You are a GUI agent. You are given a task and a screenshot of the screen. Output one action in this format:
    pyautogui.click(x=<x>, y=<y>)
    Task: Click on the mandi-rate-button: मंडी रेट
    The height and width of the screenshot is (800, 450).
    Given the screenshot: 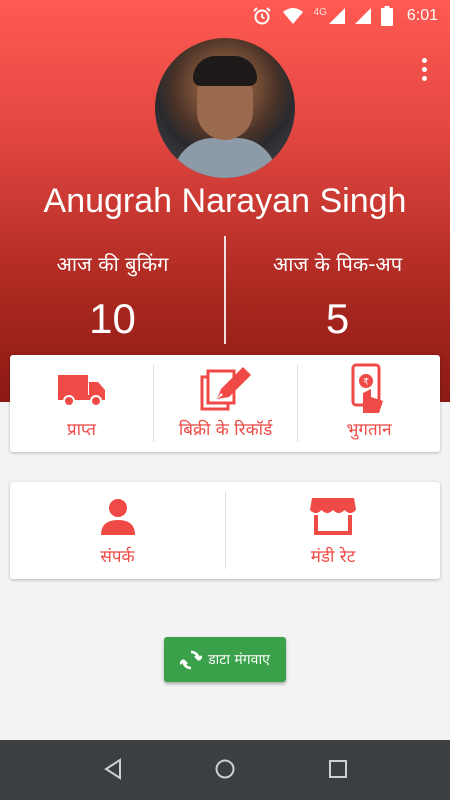 What is the action you would take?
    pyautogui.click(x=333, y=530)
    